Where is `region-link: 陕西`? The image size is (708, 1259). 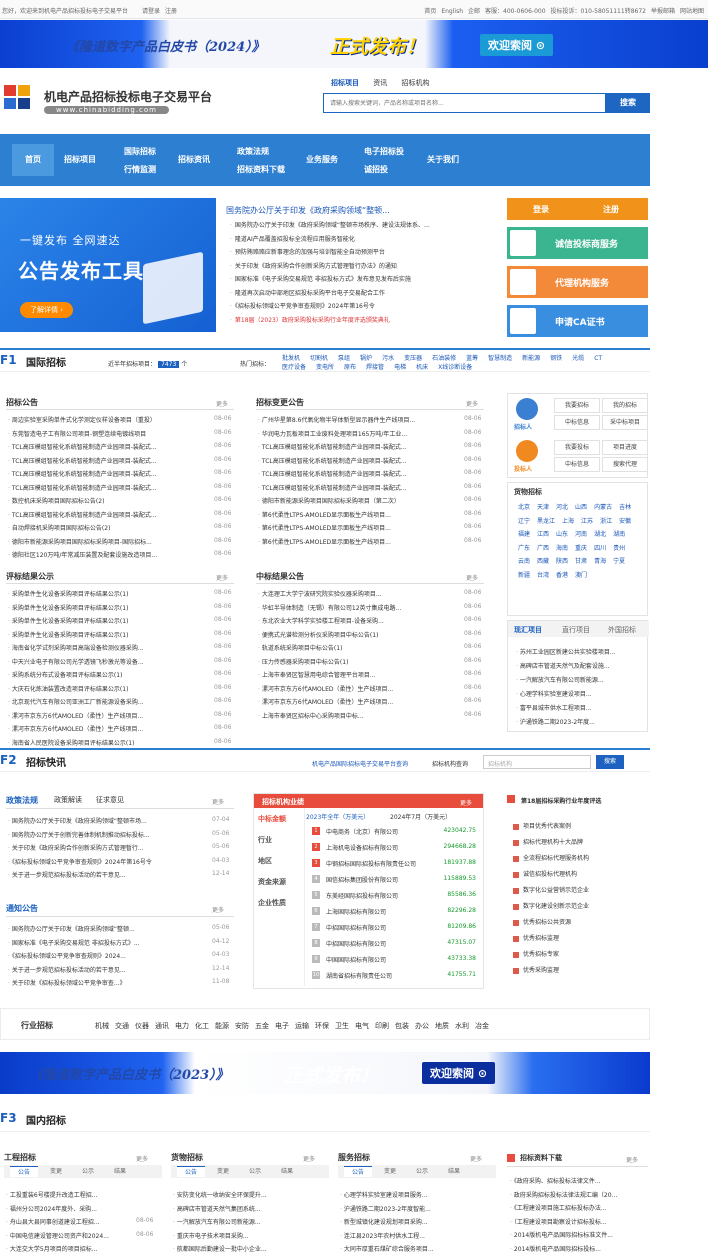
region-link: 陕西 is located at coordinates (562, 562).